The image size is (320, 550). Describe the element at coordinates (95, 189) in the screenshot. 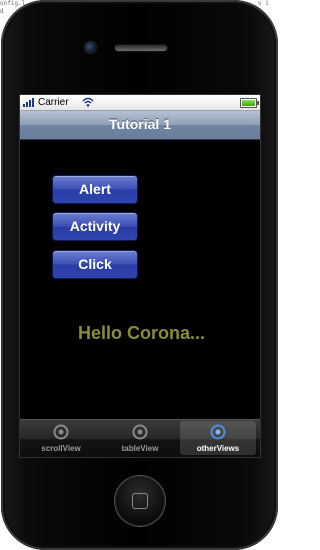

I see `alert-button: Alert` at that location.